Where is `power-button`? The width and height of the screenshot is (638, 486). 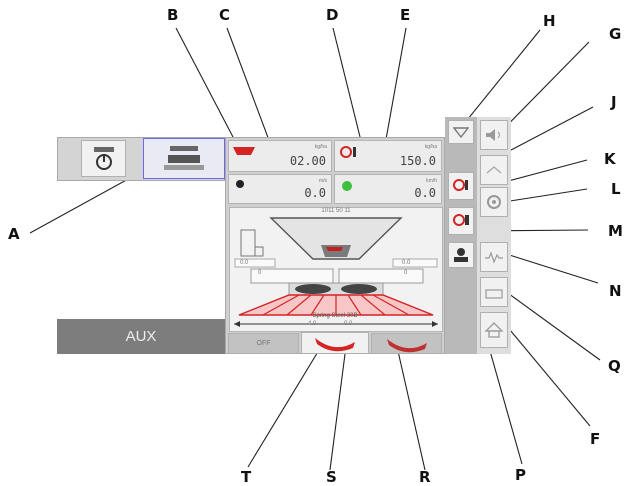 power-button is located at coordinates (103, 158).